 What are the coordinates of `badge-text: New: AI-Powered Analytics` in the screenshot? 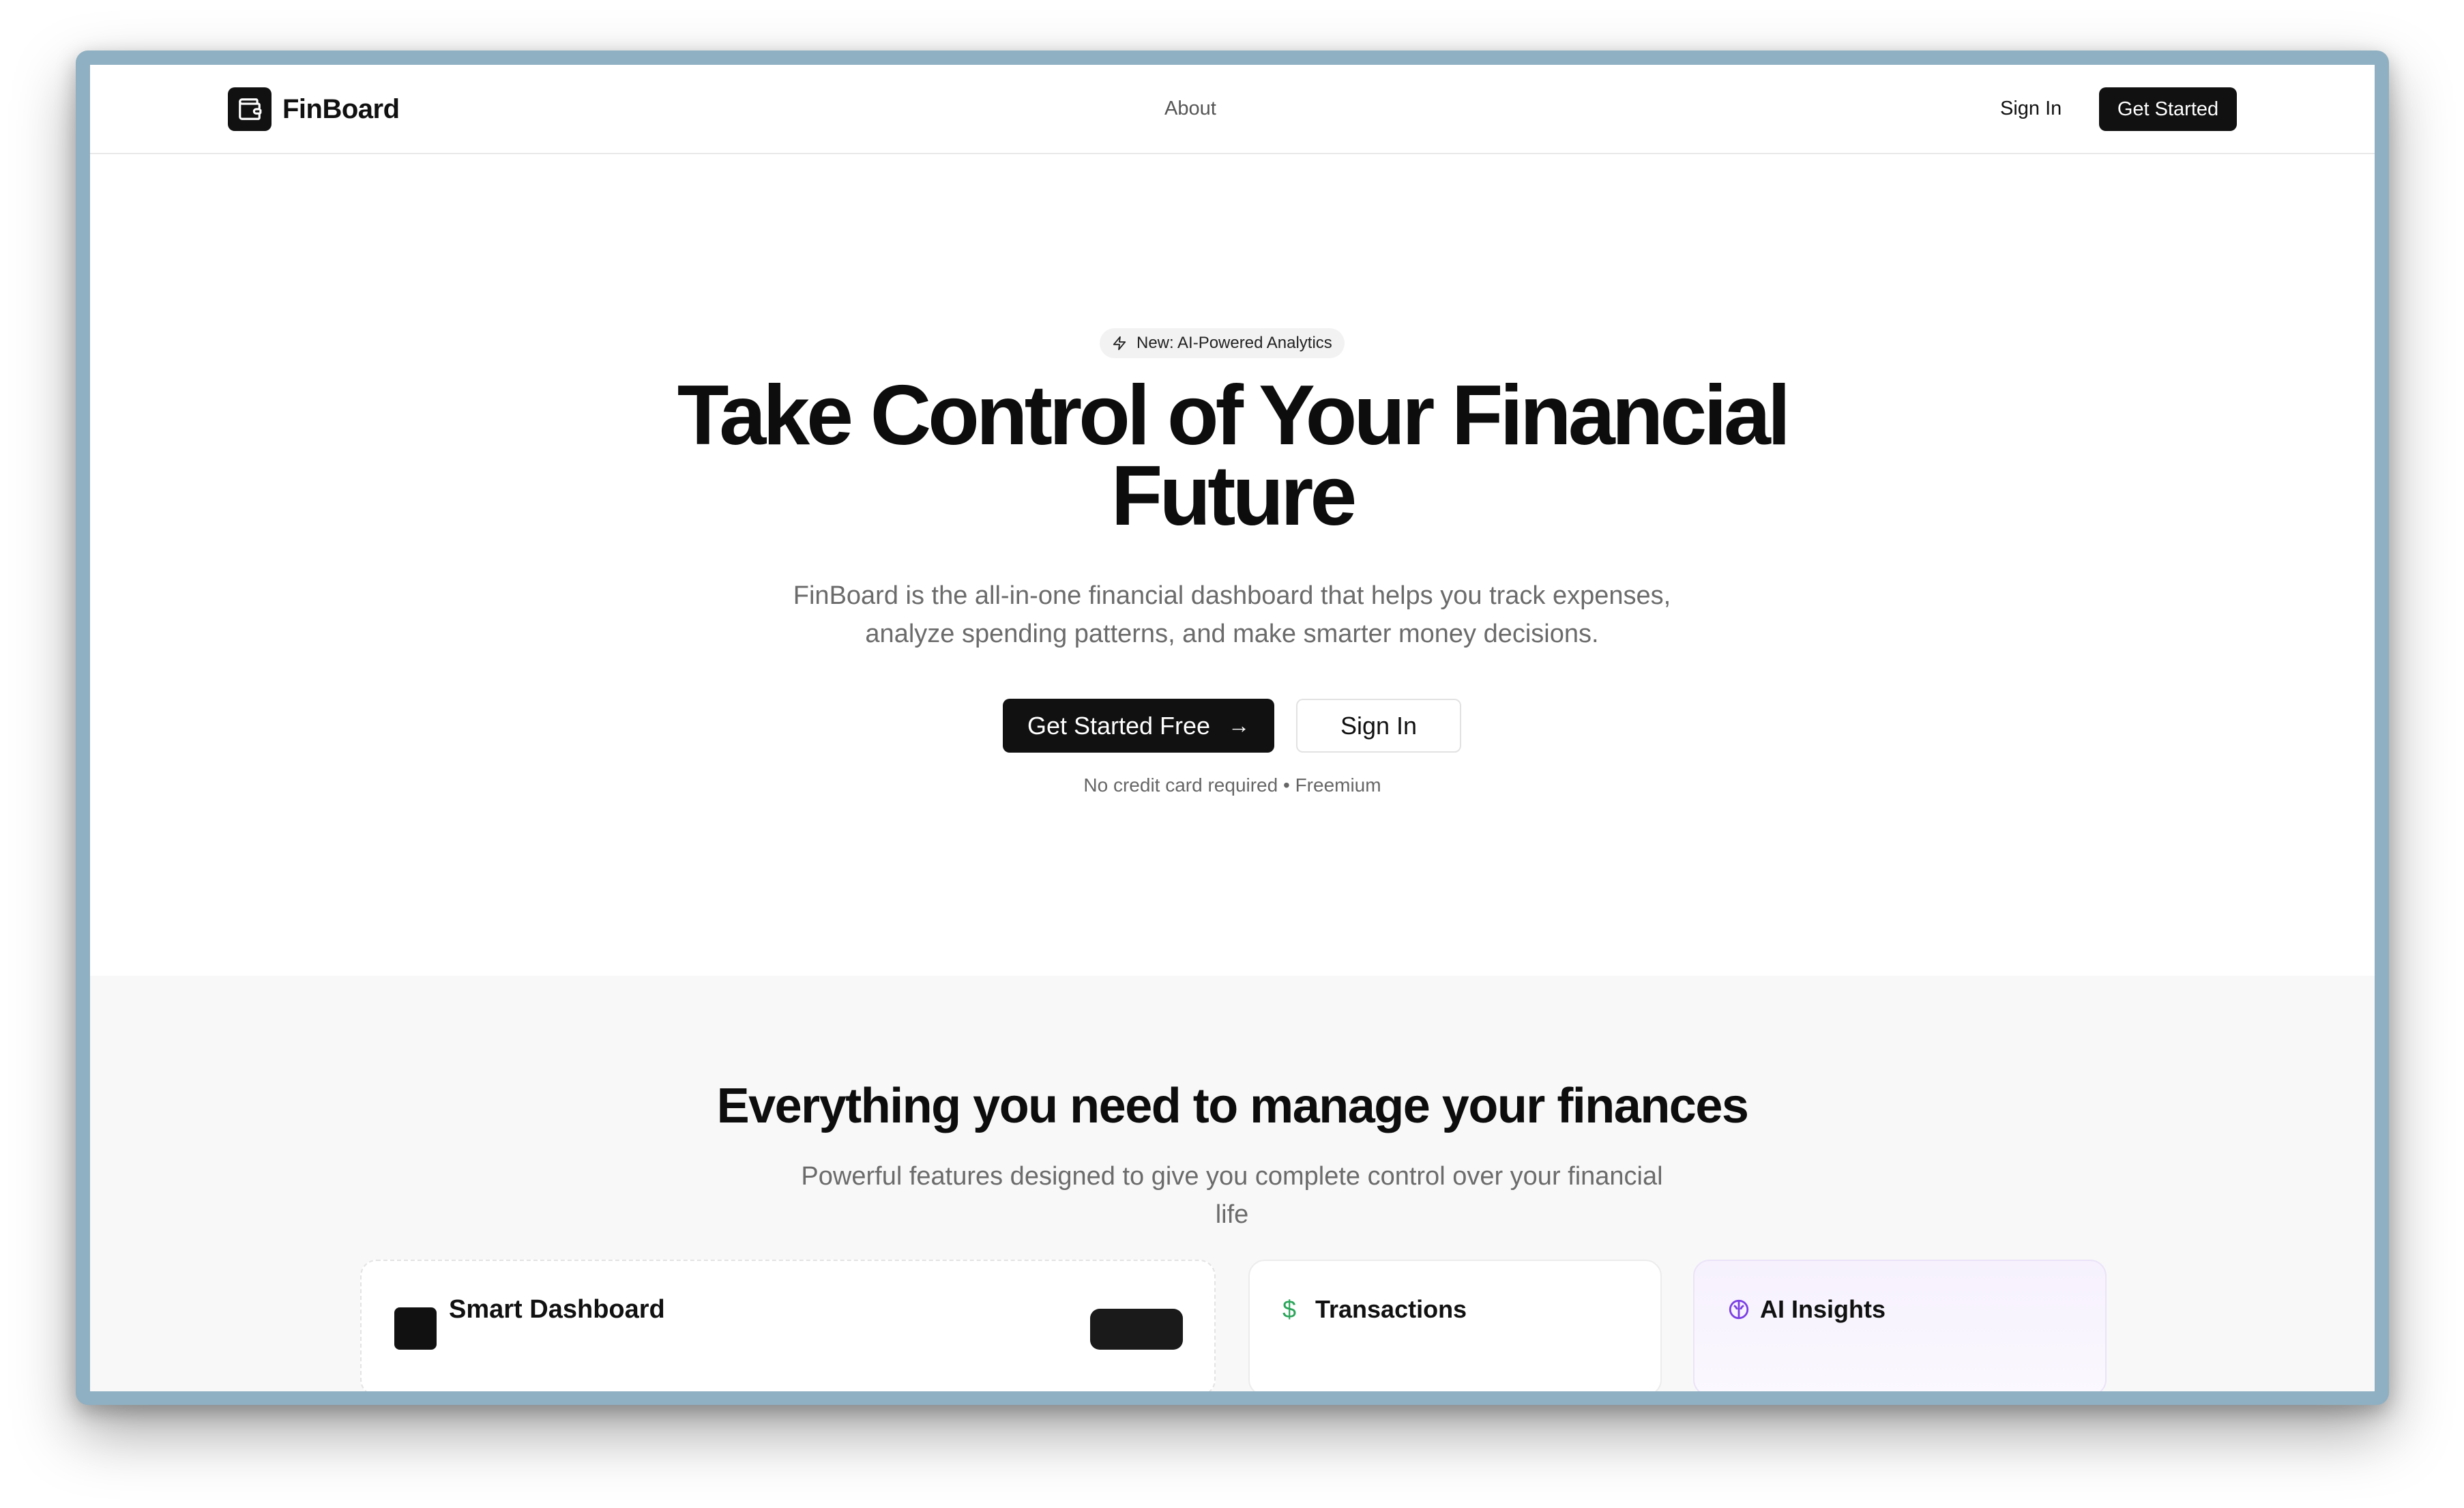 It's located at (1234, 343).